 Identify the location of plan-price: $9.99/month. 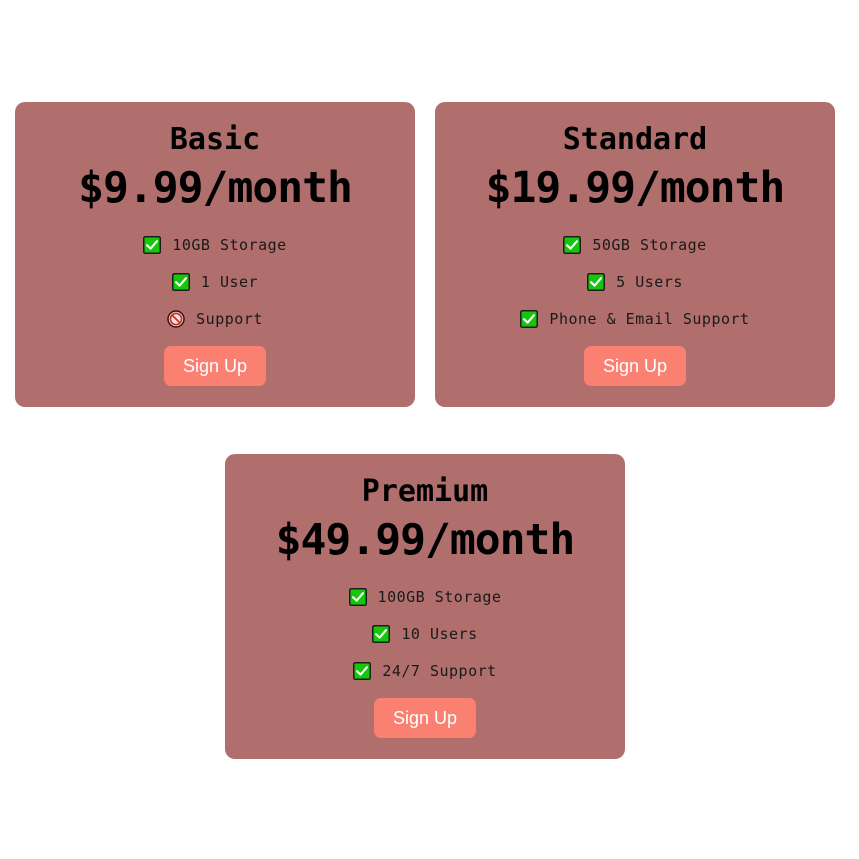
(215, 188).